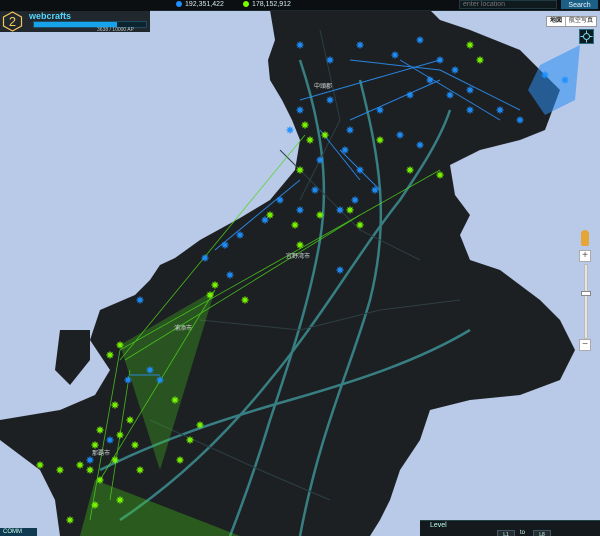 This screenshot has width=600, height=536. What do you see at coordinates (18, 532) in the screenshot?
I see `comm-tab: COMM` at bounding box center [18, 532].